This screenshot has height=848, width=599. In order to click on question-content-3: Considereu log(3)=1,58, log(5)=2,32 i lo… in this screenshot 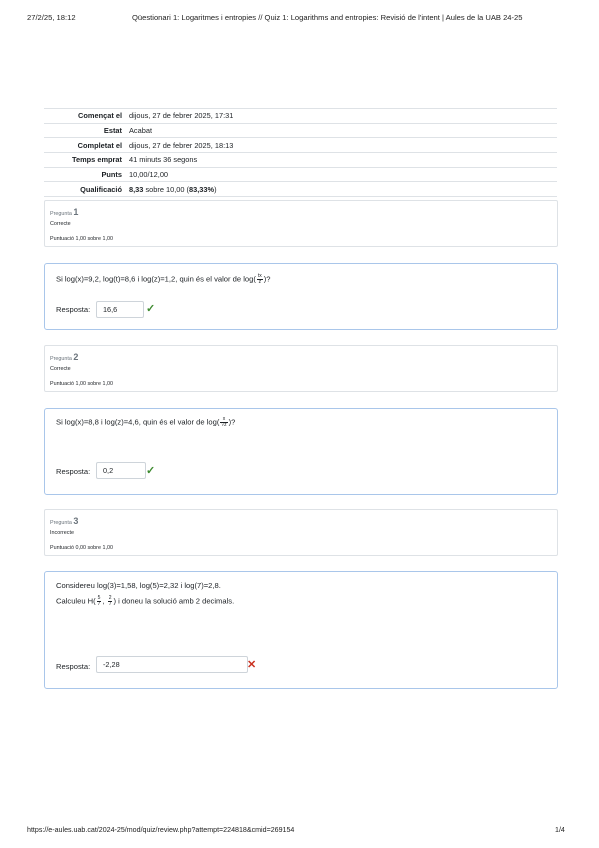, I will do `click(301, 630)`.